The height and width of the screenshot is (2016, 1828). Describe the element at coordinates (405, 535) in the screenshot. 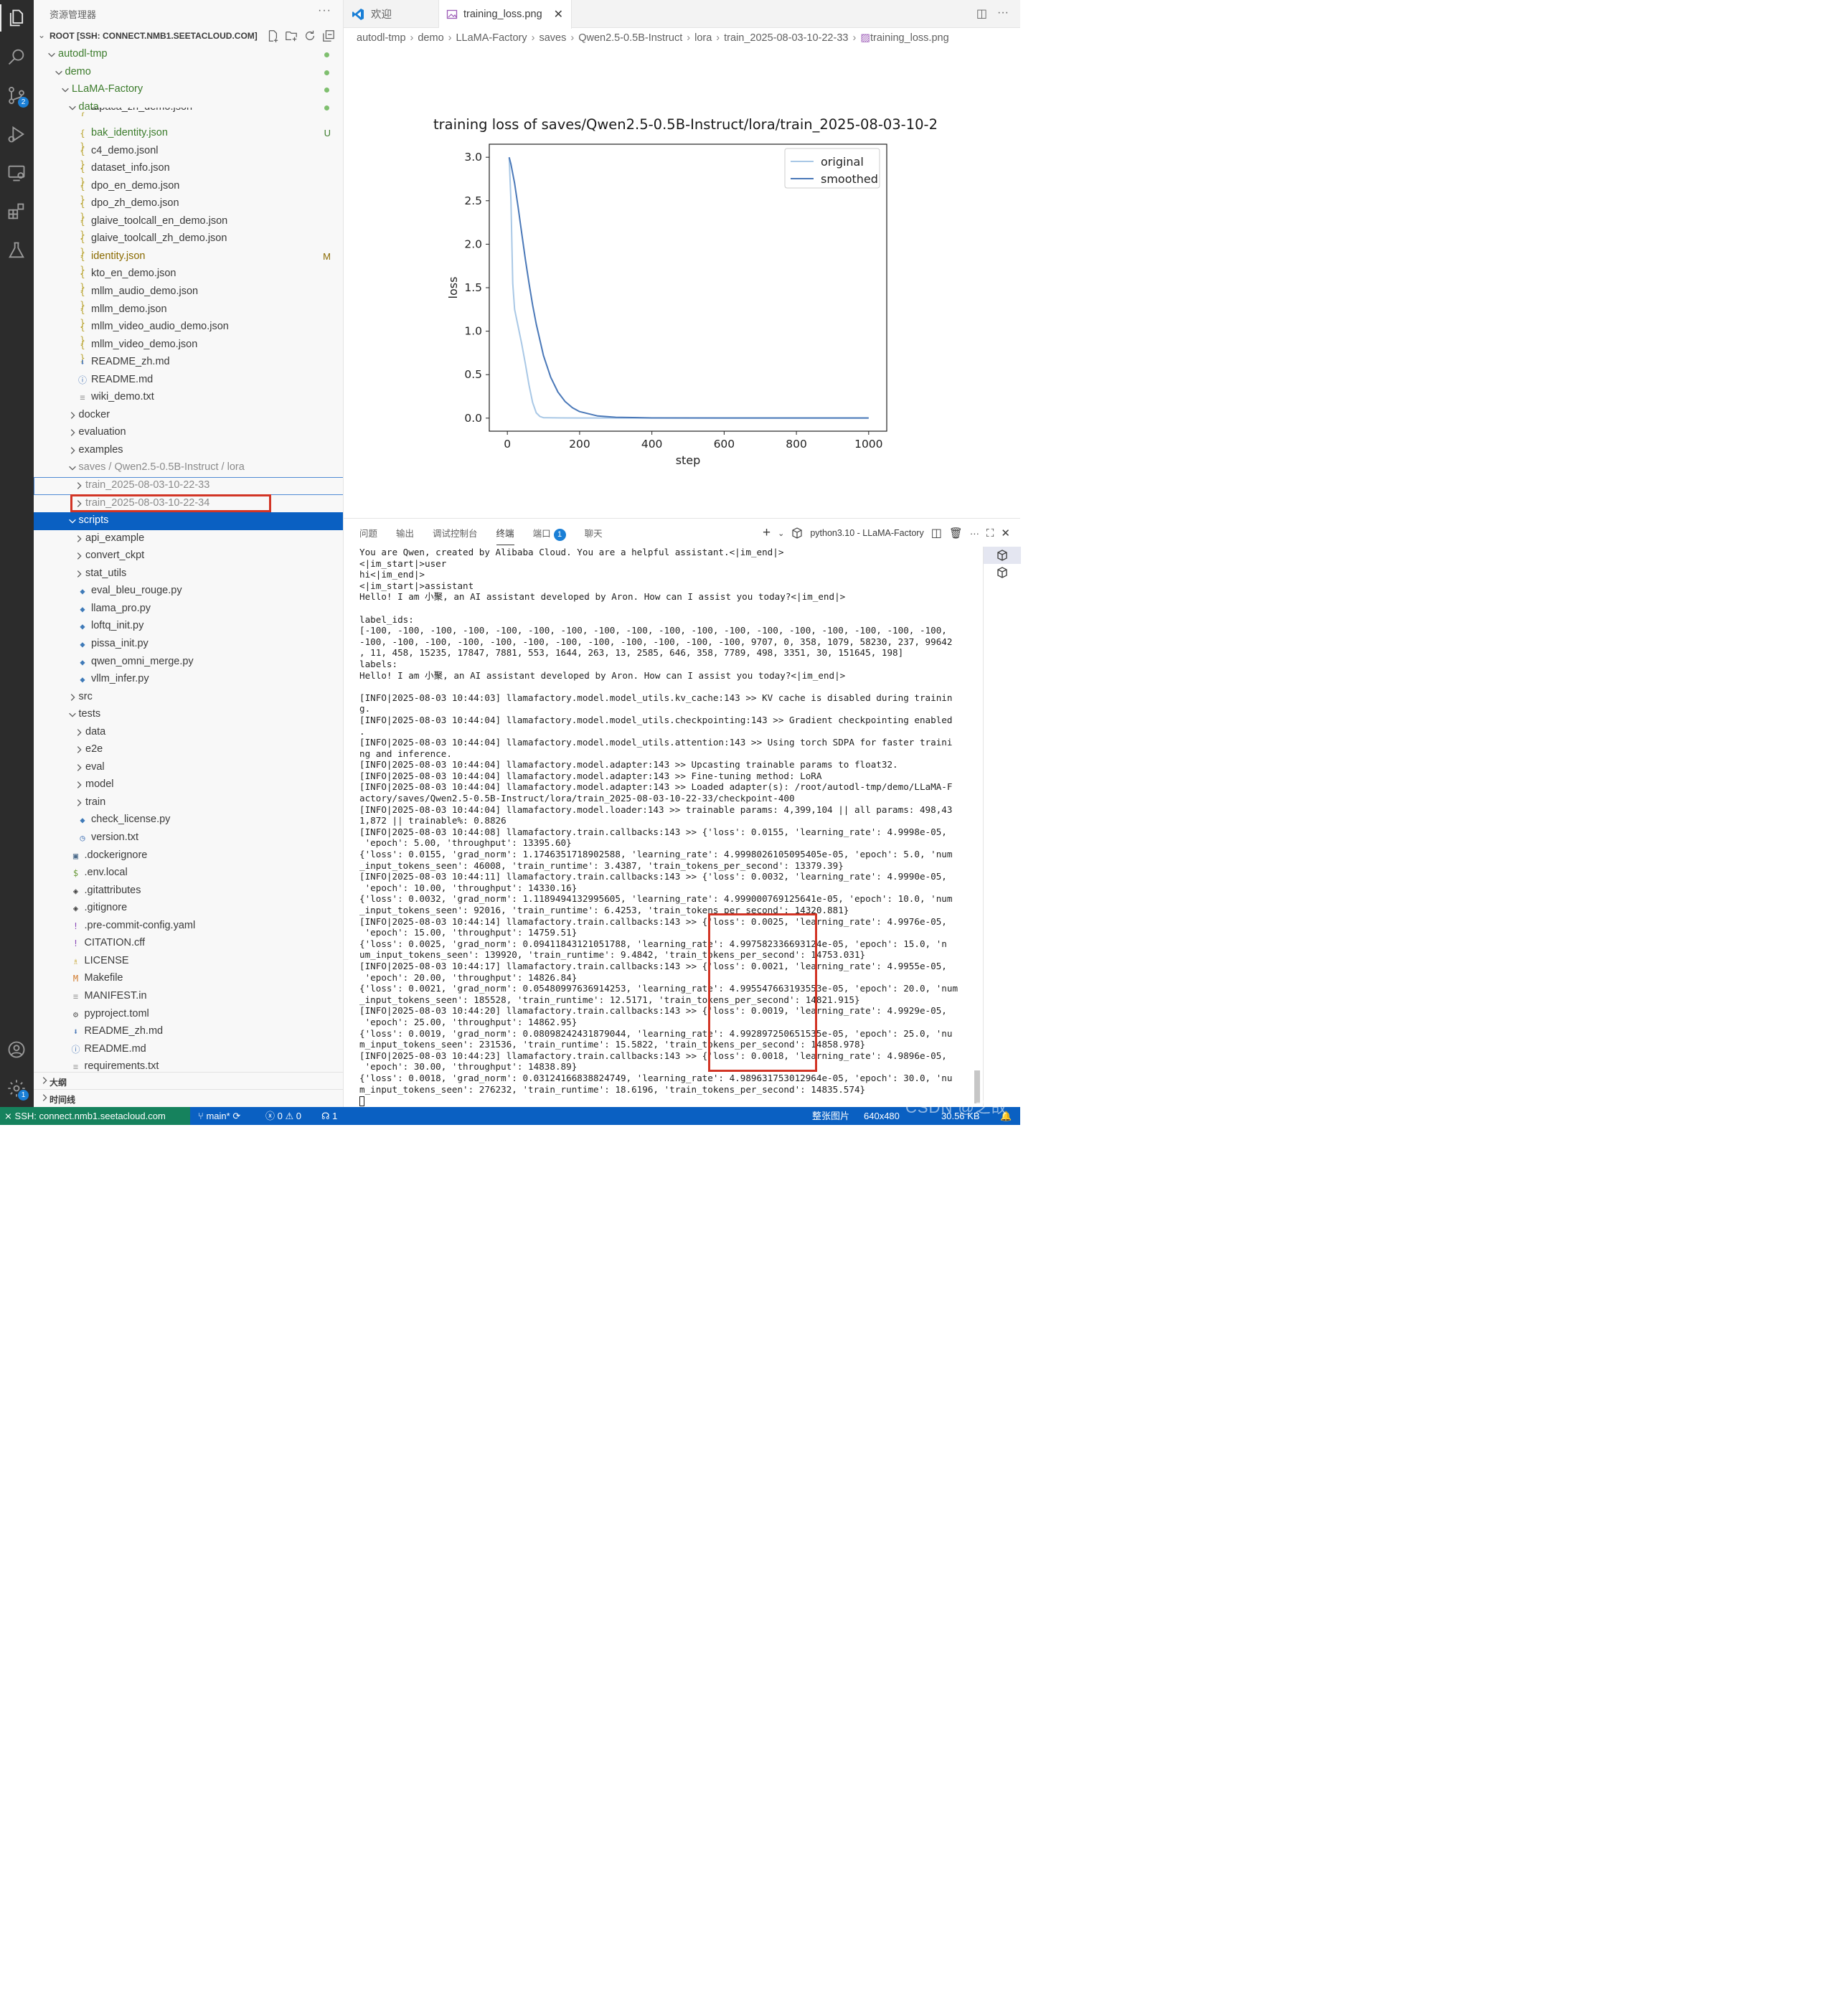

I see `panel-tab: 输出` at that location.